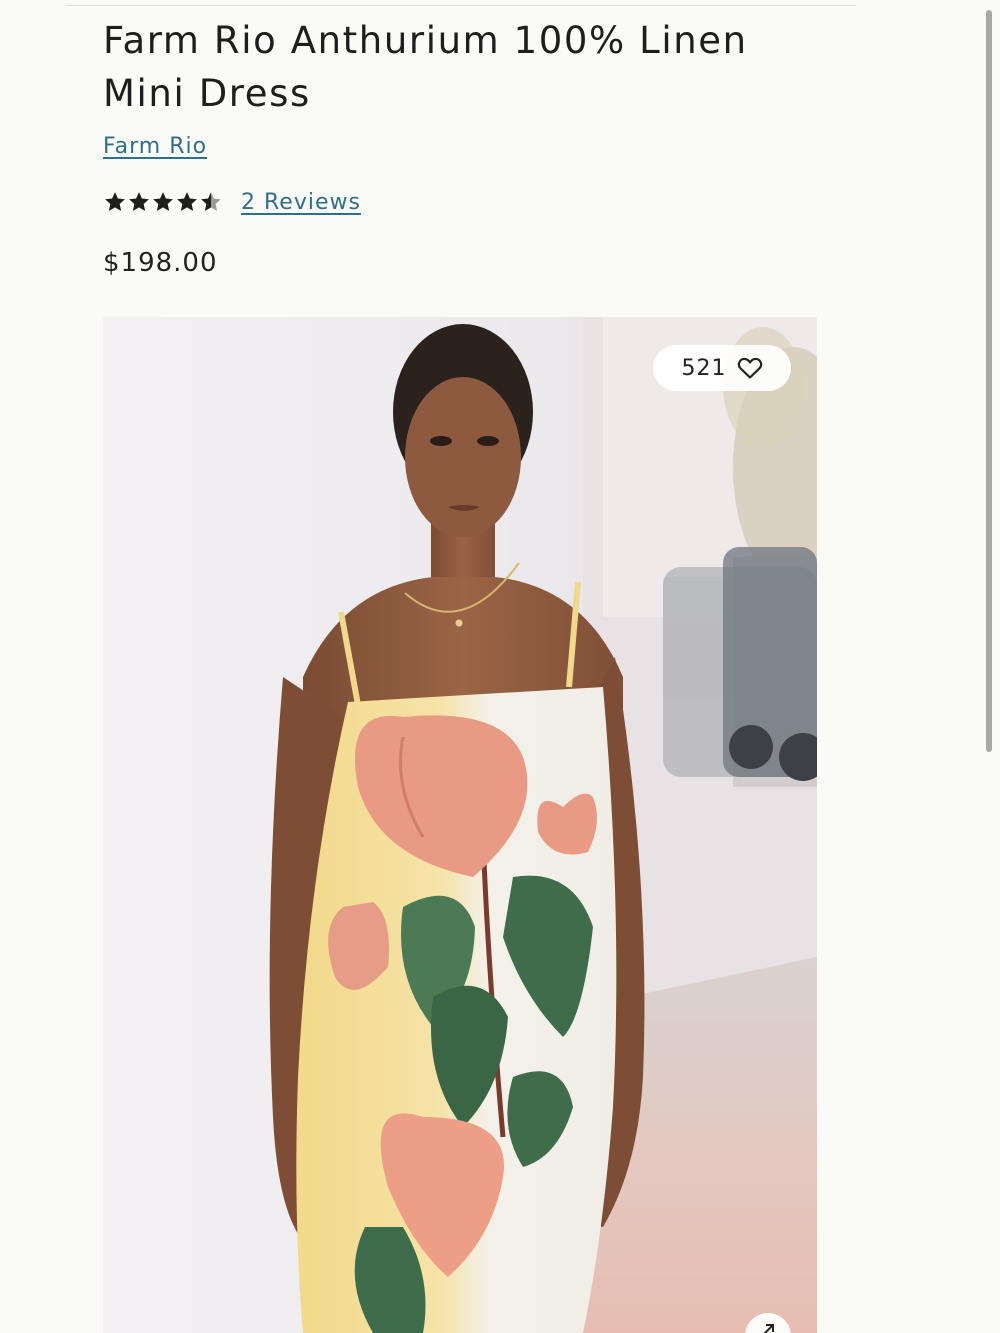  Describe the element at coordinates (425, 67) in the screenshot. I see `product-title: Farm Rio Anthurium 100% Linen Mini Dress` at that location.